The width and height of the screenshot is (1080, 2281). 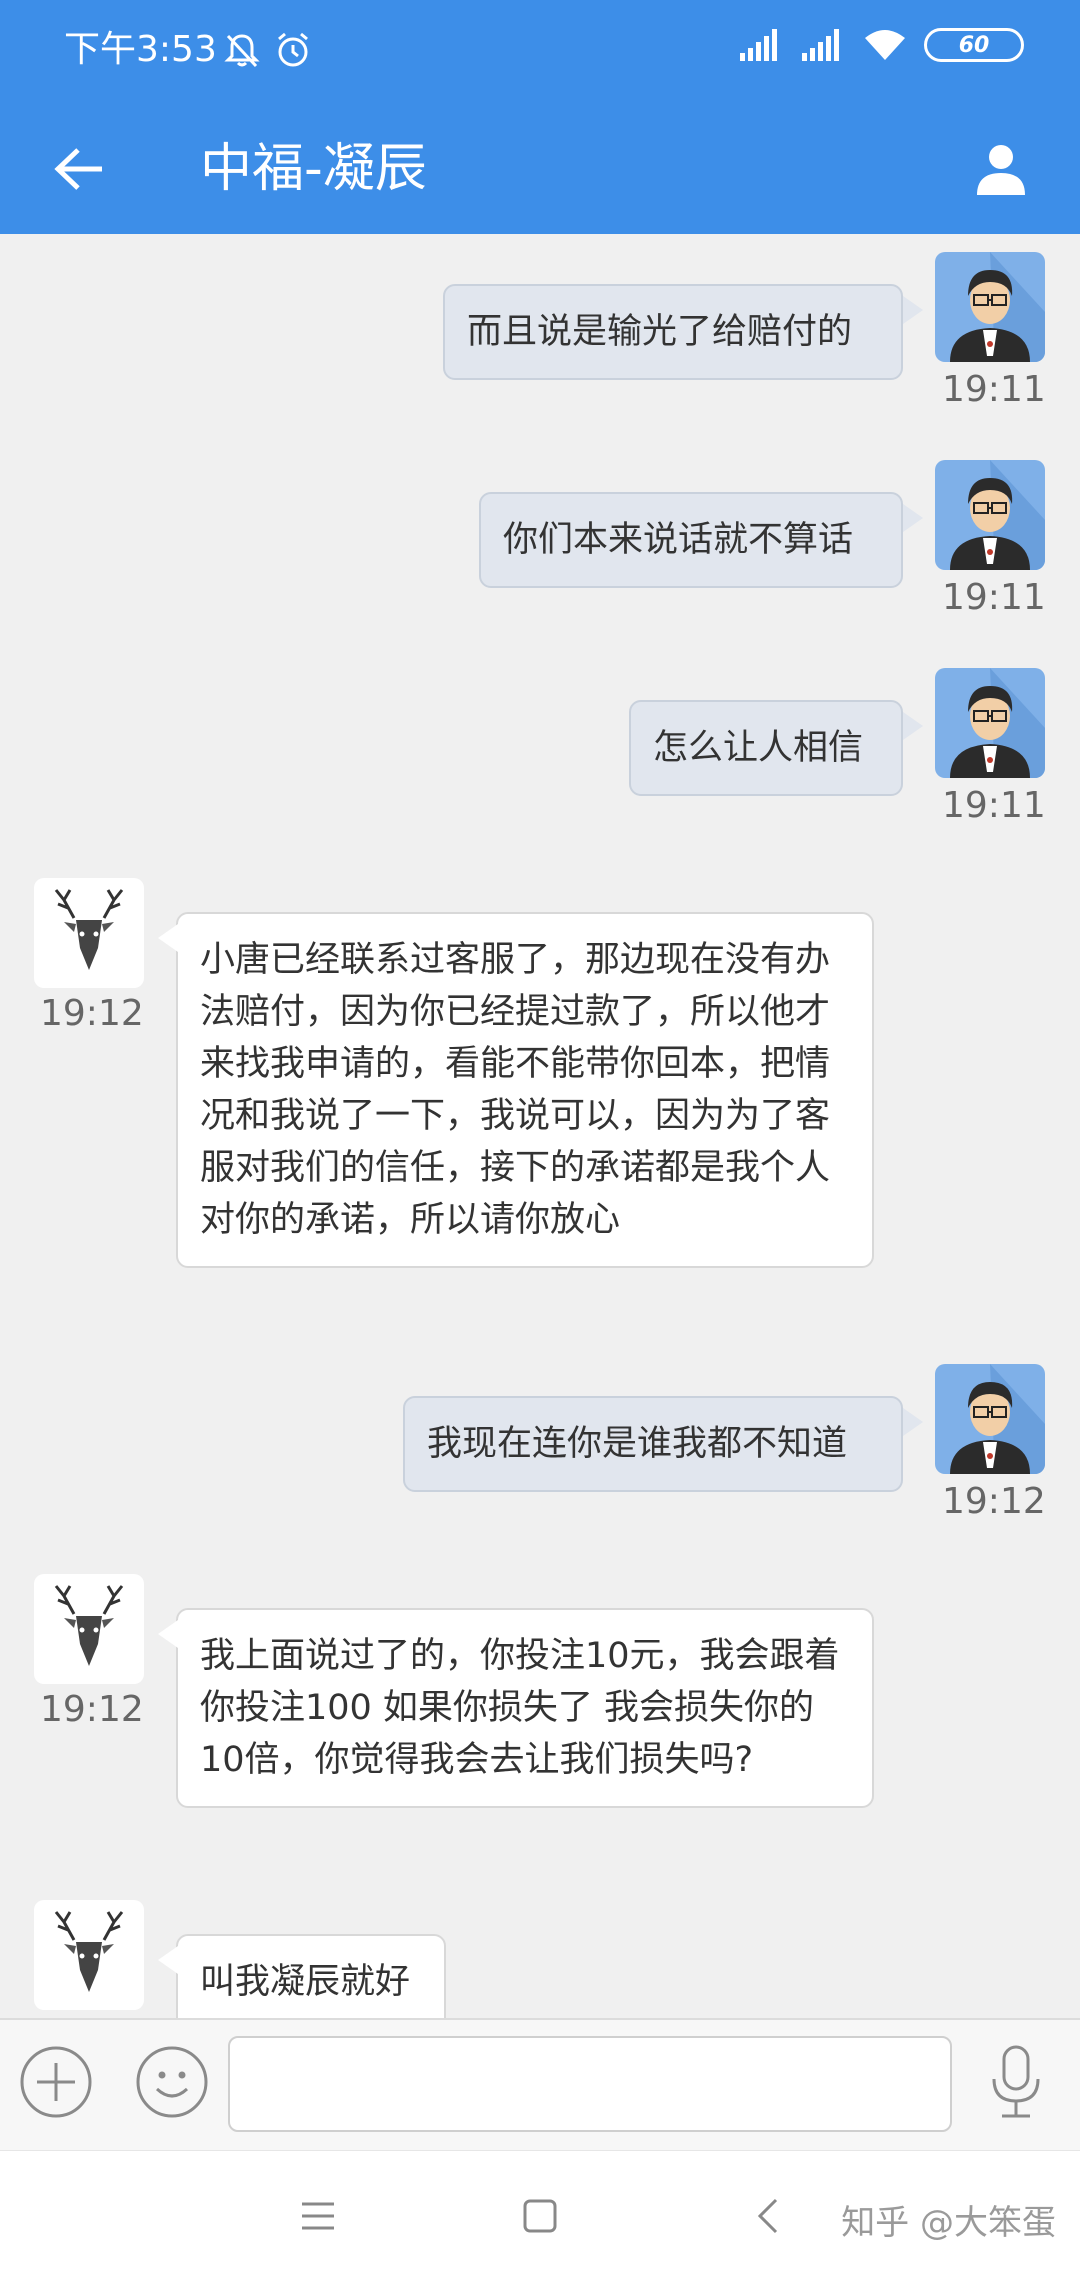 I want to click on top-bar: 下午3:53 60 中福-凝辰, so click(x=540, y=117).